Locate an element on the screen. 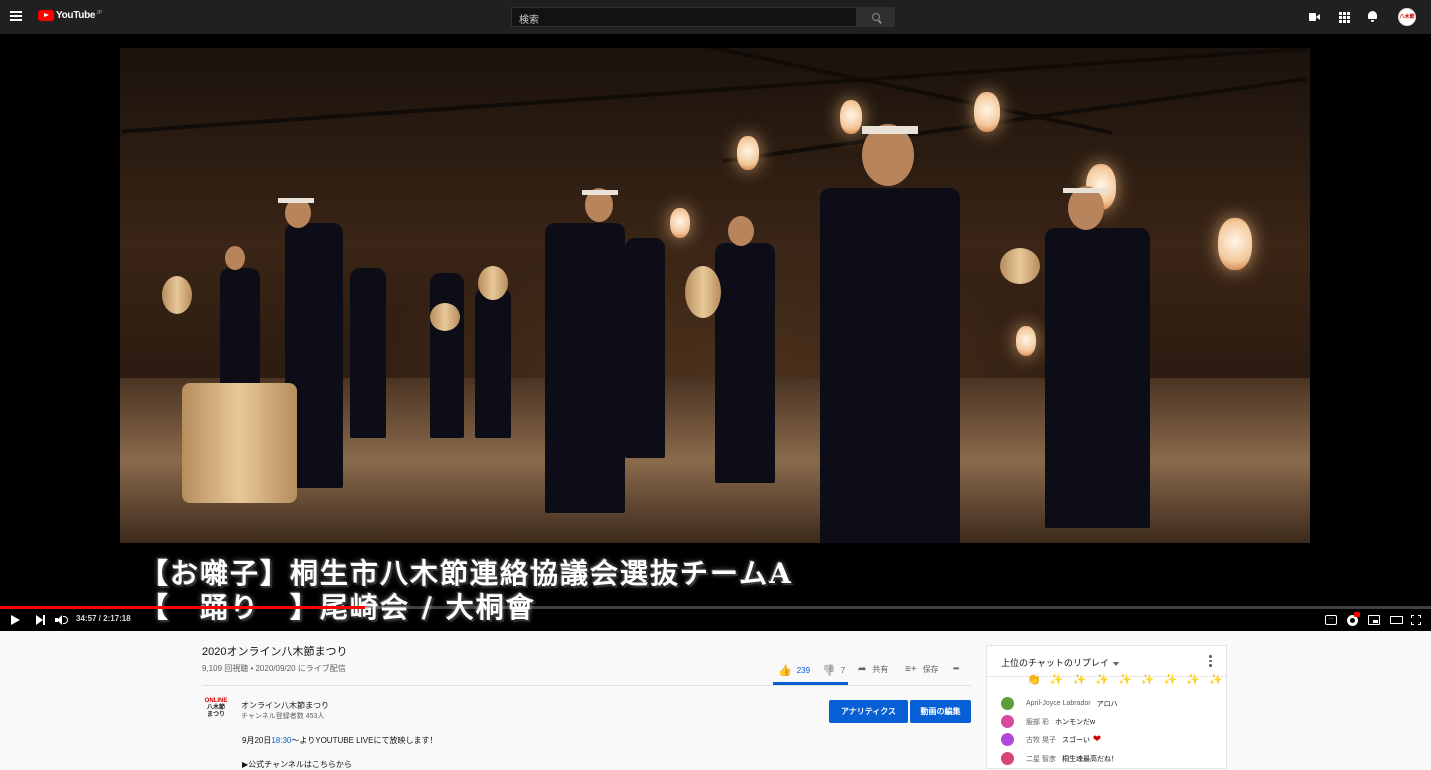 This screenshot has width=1431, height=770. chat-message: 服部 彩 ホンモンだw is located at coordinates (1048, 721).